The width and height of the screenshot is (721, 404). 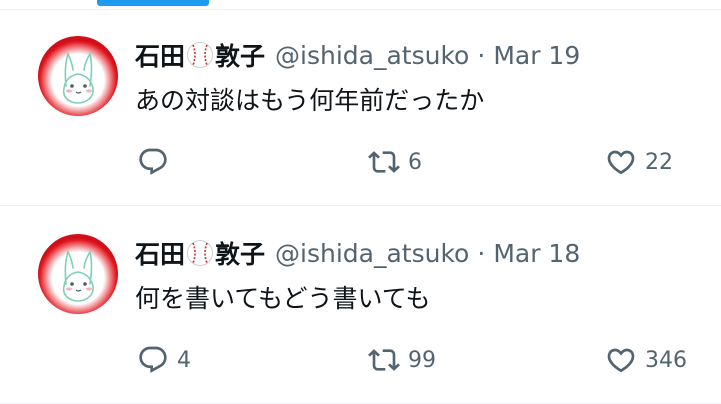 I want to click on like-count: 22, so click(x=659, y=162).